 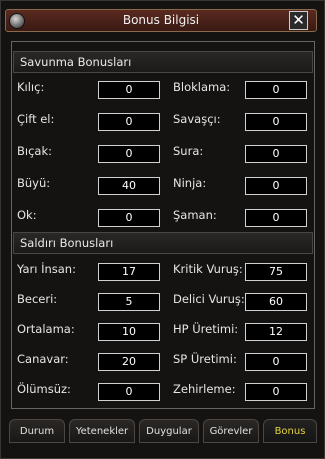 What do you see at coordinates (290, 431) in the screenshot?
I see `tab-bonus: Bonus` at bounding box center [290, 431].